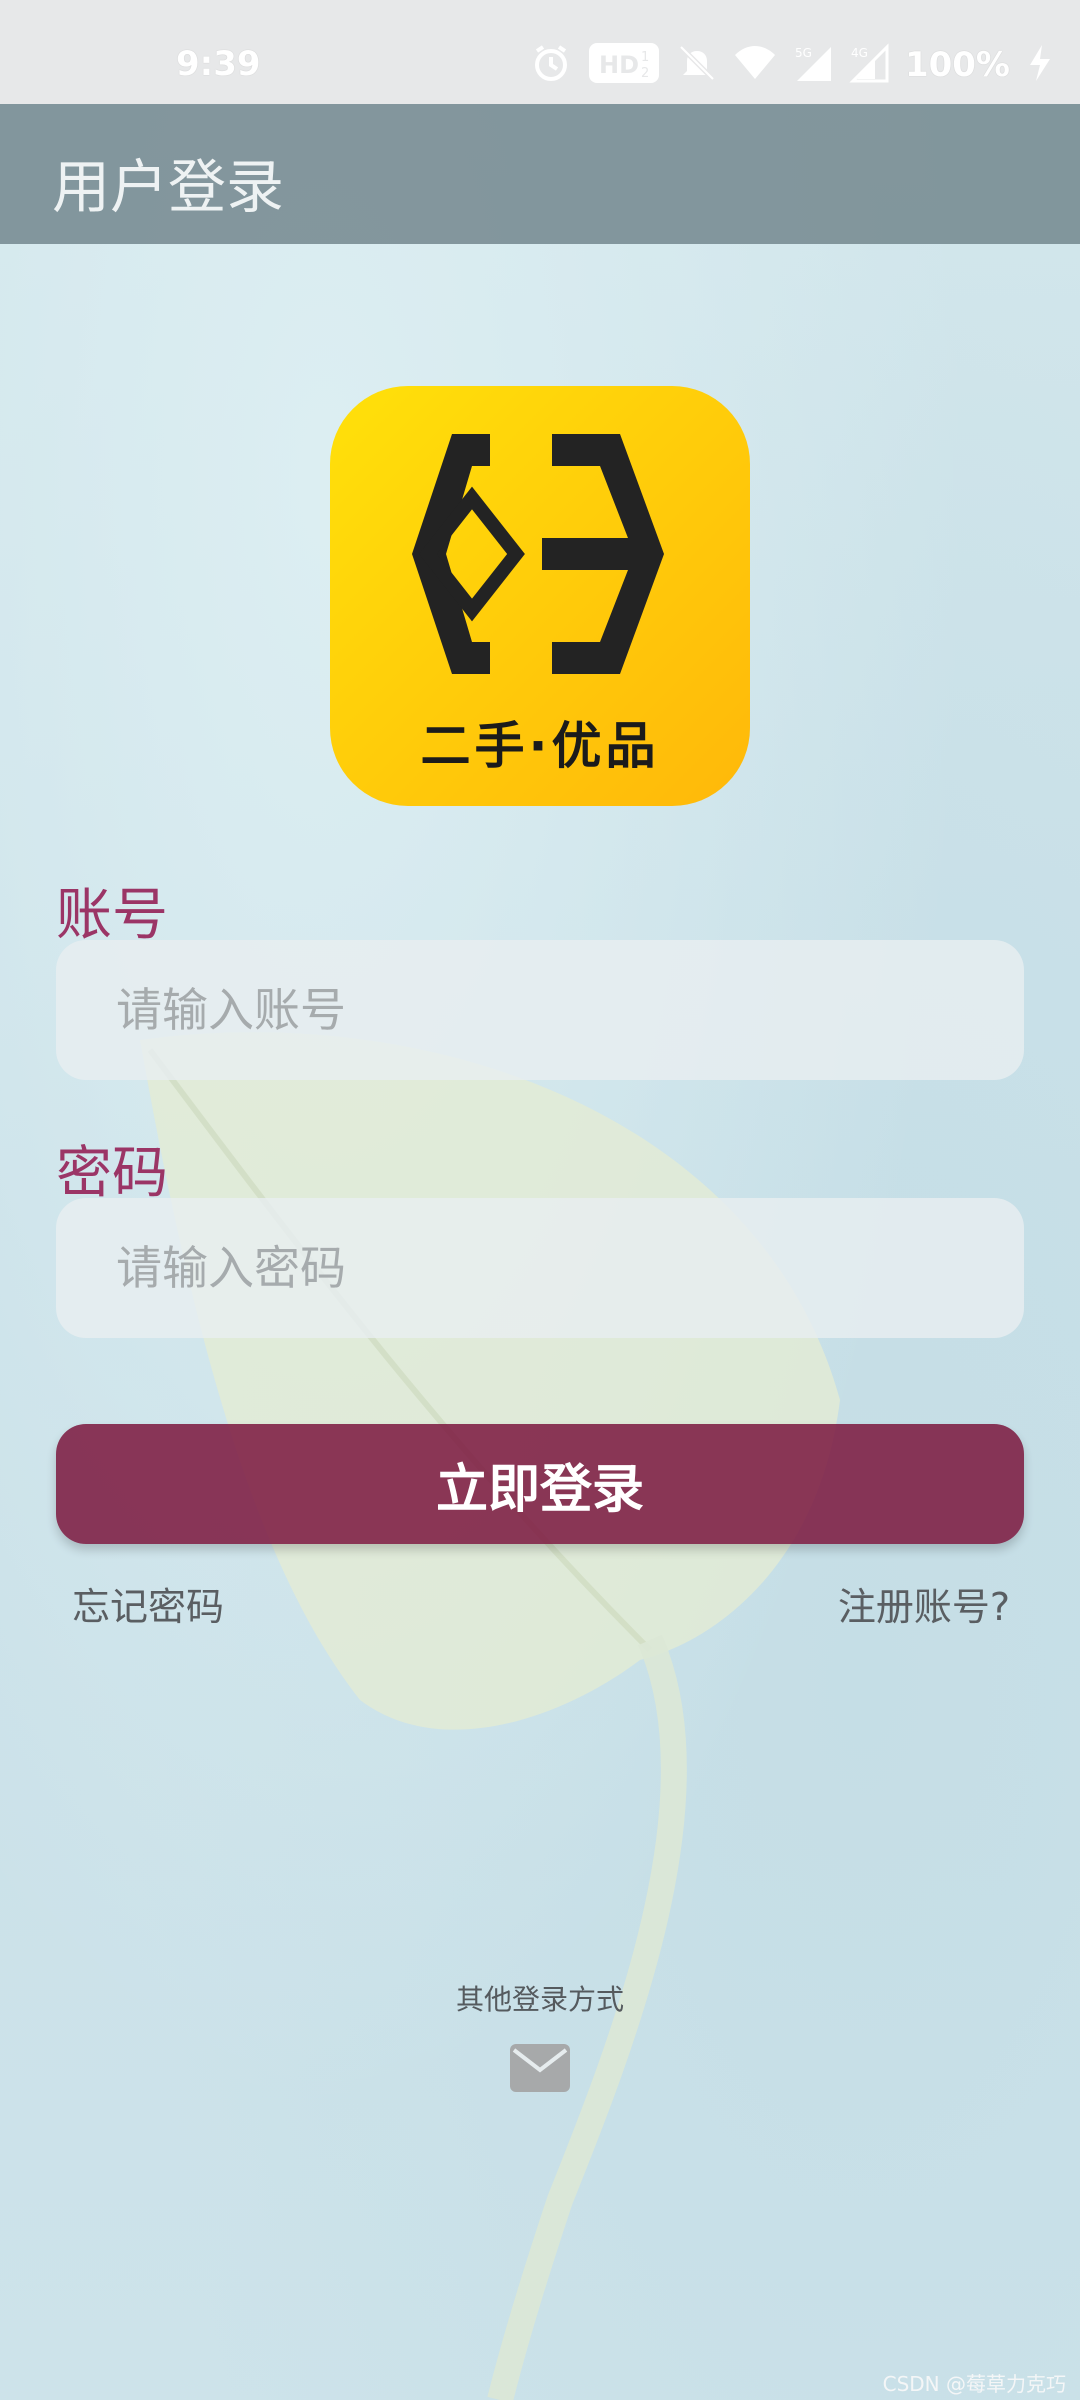  What do you see at coordinates (974, 2384) in the screenshot?
I see `watermark: CSDN @莓草力克巧` at bounding box center [974, 2384].